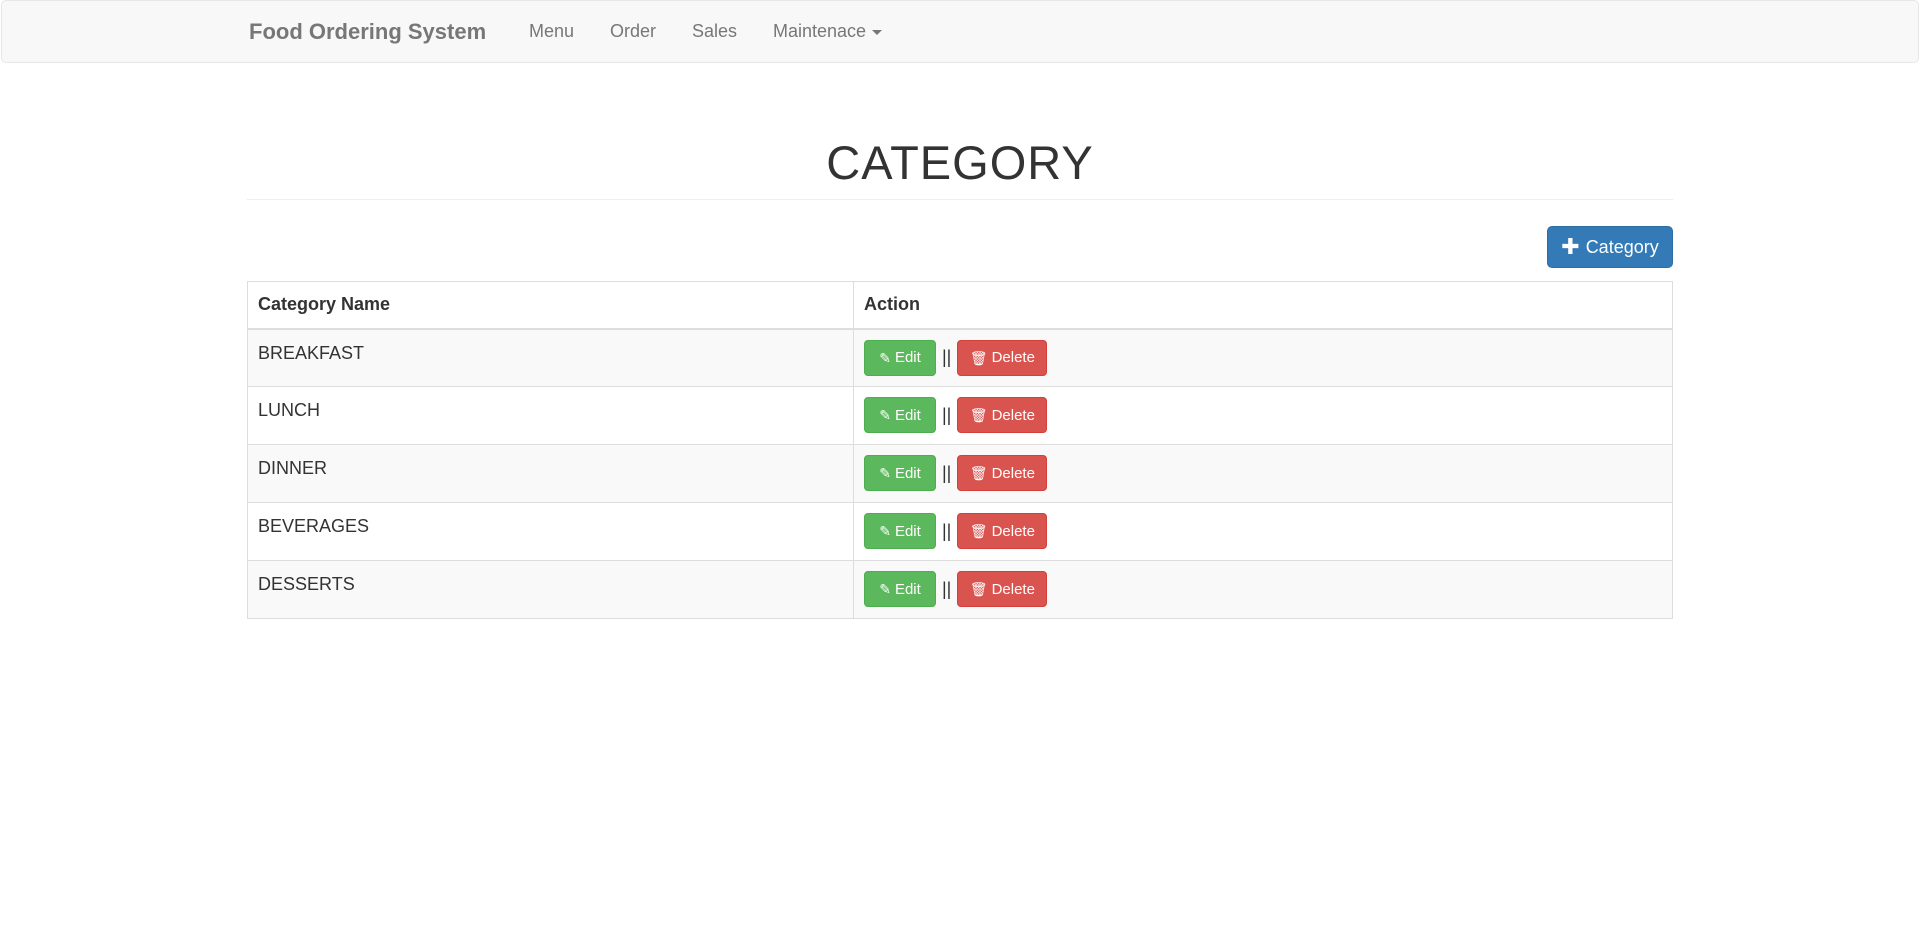  Describe the element at coordinates (550, 305) in the screenshot. I see `column-header-category-name: Category Name` at that location.